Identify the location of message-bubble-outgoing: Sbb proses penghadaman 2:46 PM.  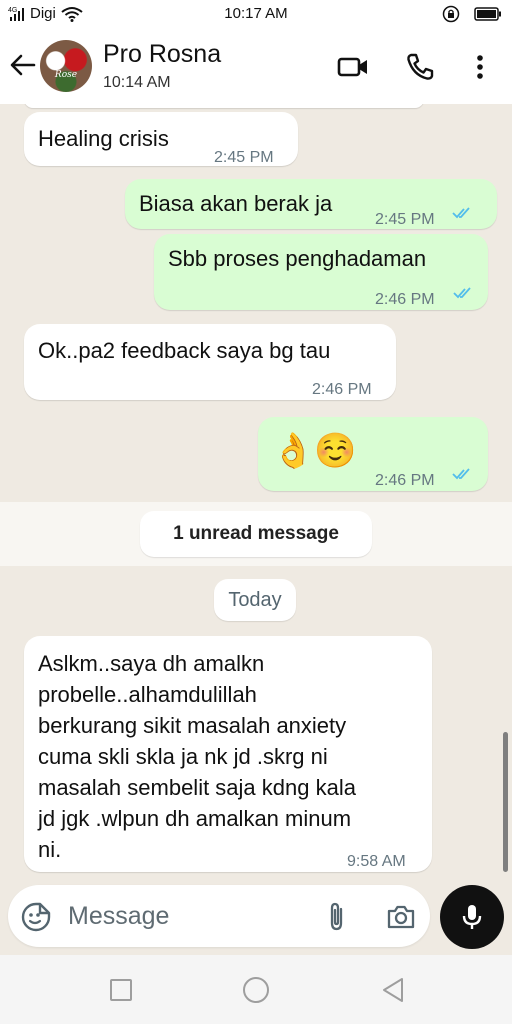
(321, 272).